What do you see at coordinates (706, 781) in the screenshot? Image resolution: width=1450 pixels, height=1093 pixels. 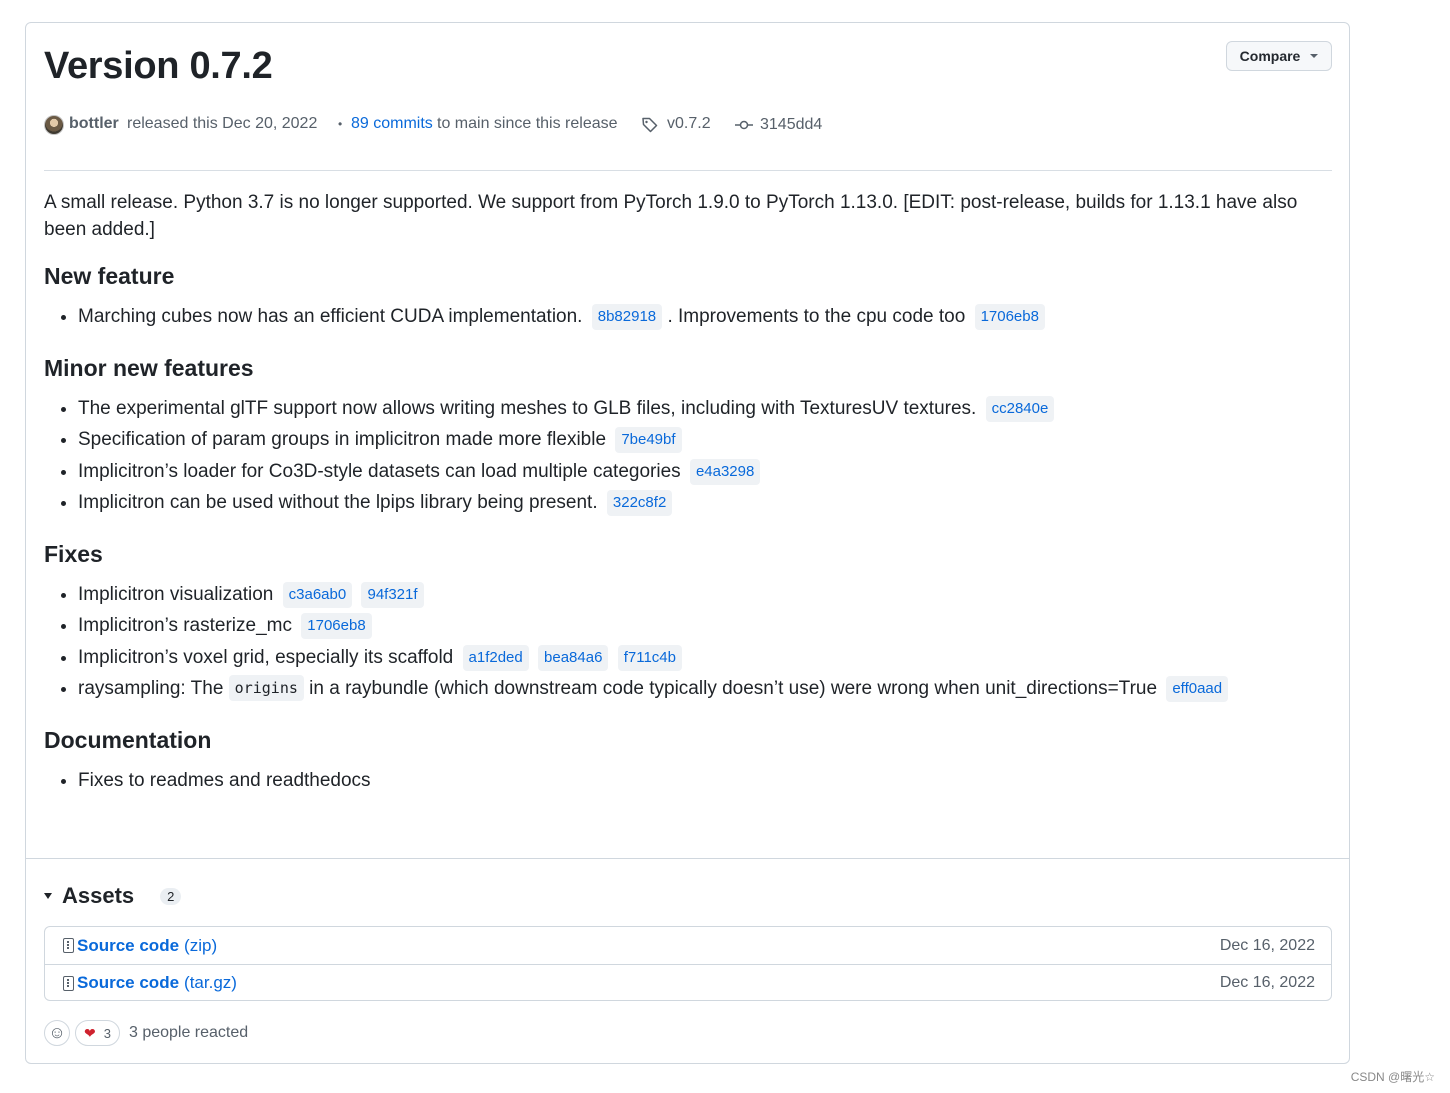 I see `list-item: Fixes to readmes and readthedocs` at bounding box center [706, 781].